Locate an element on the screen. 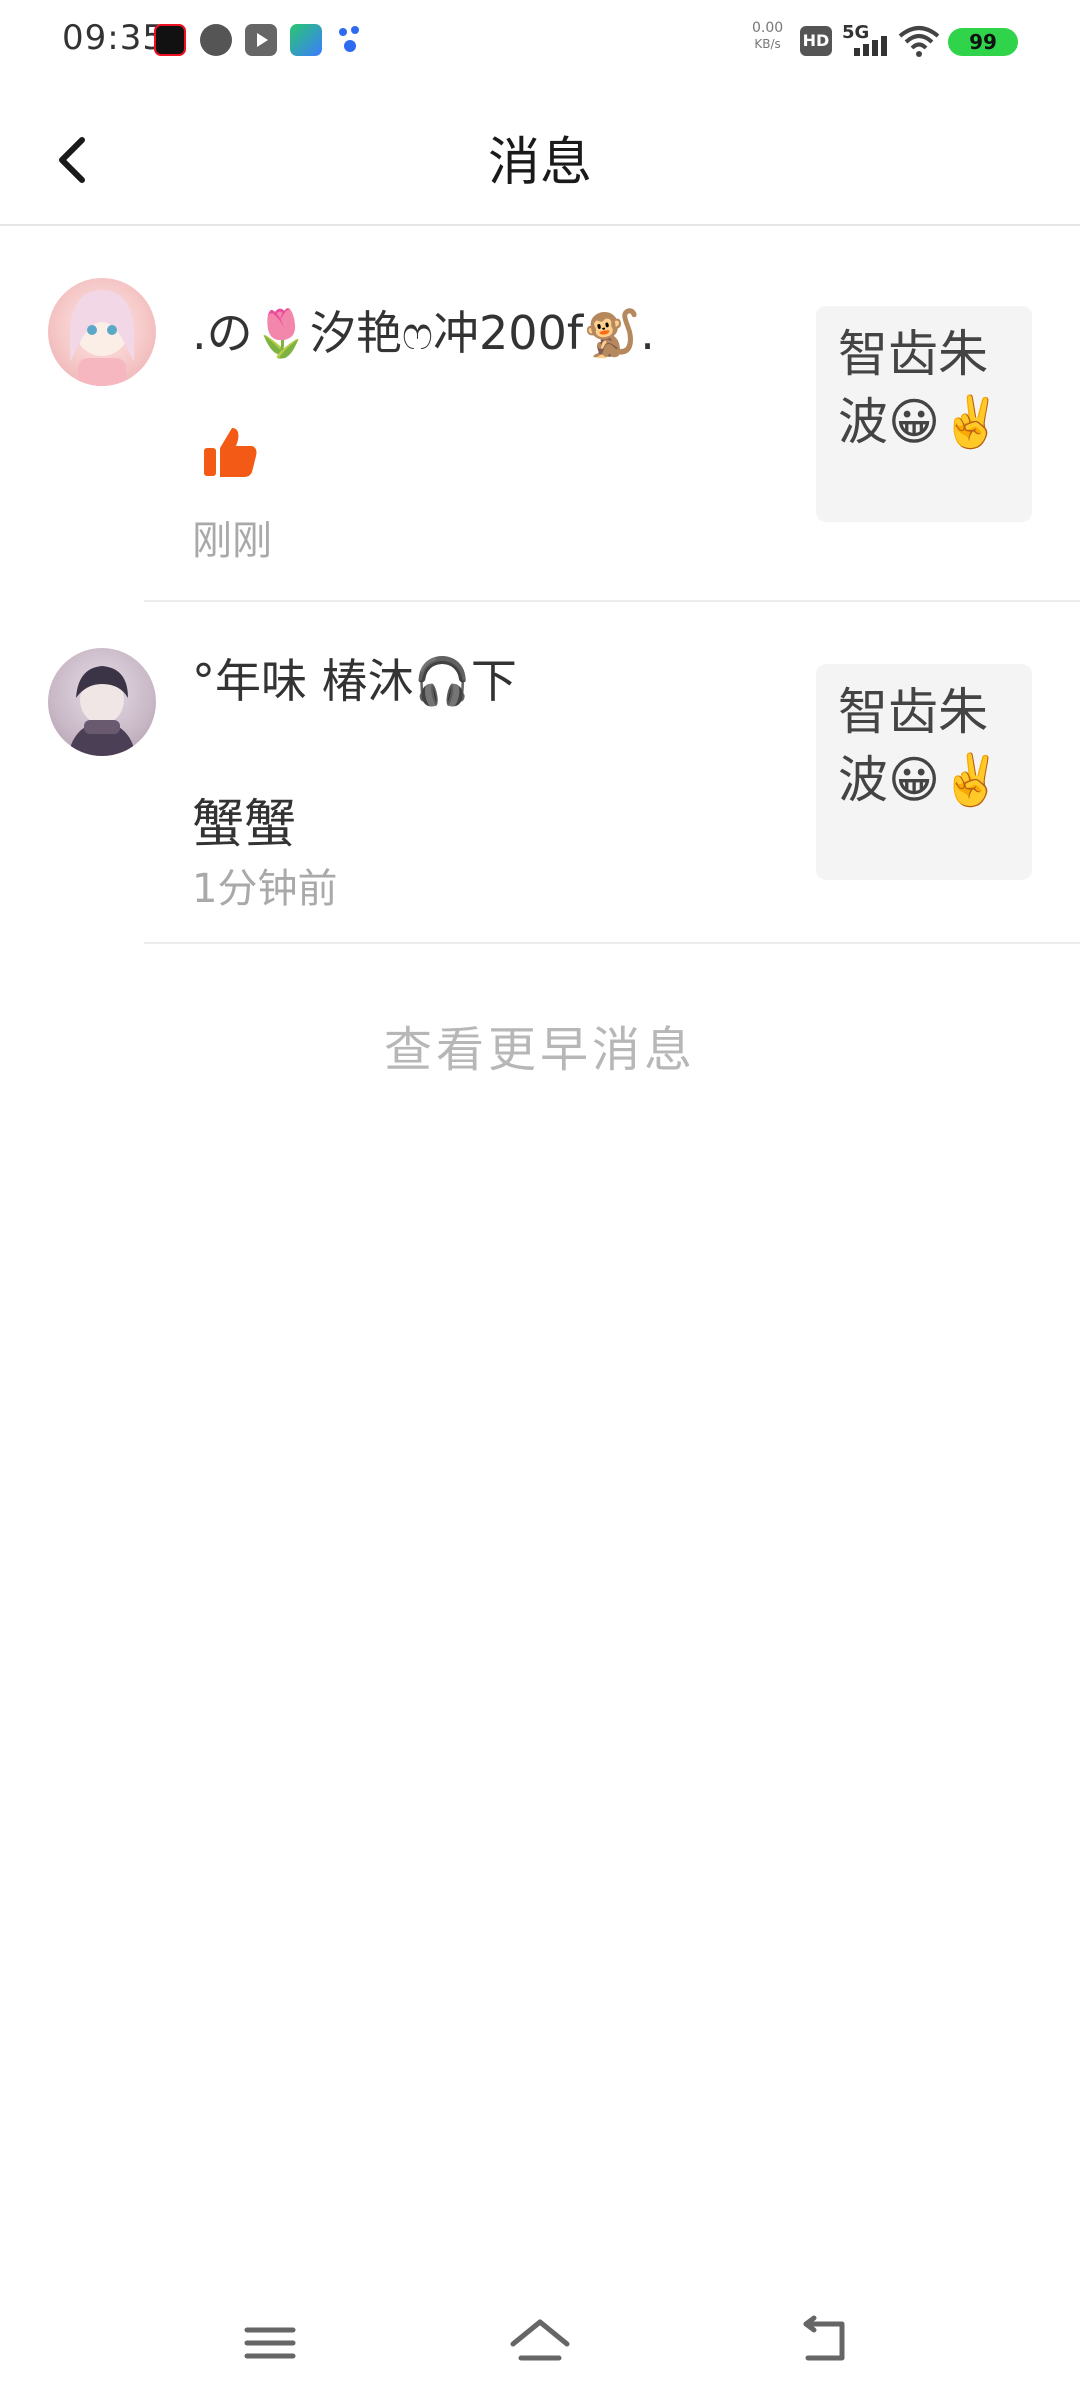  speed-app-icon is located at coordinates (216, 40).